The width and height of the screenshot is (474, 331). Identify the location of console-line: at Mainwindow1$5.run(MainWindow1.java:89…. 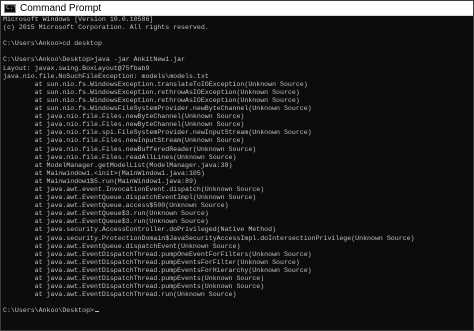
(100, 181).